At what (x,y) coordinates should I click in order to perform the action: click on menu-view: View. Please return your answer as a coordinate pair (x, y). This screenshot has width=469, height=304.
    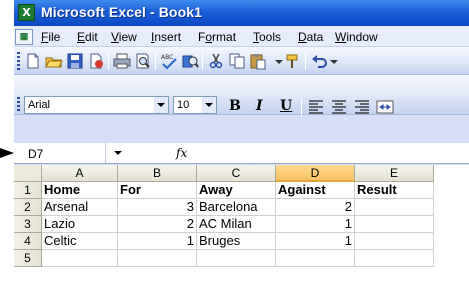
    Looking at the image, I should click on (124, 37).